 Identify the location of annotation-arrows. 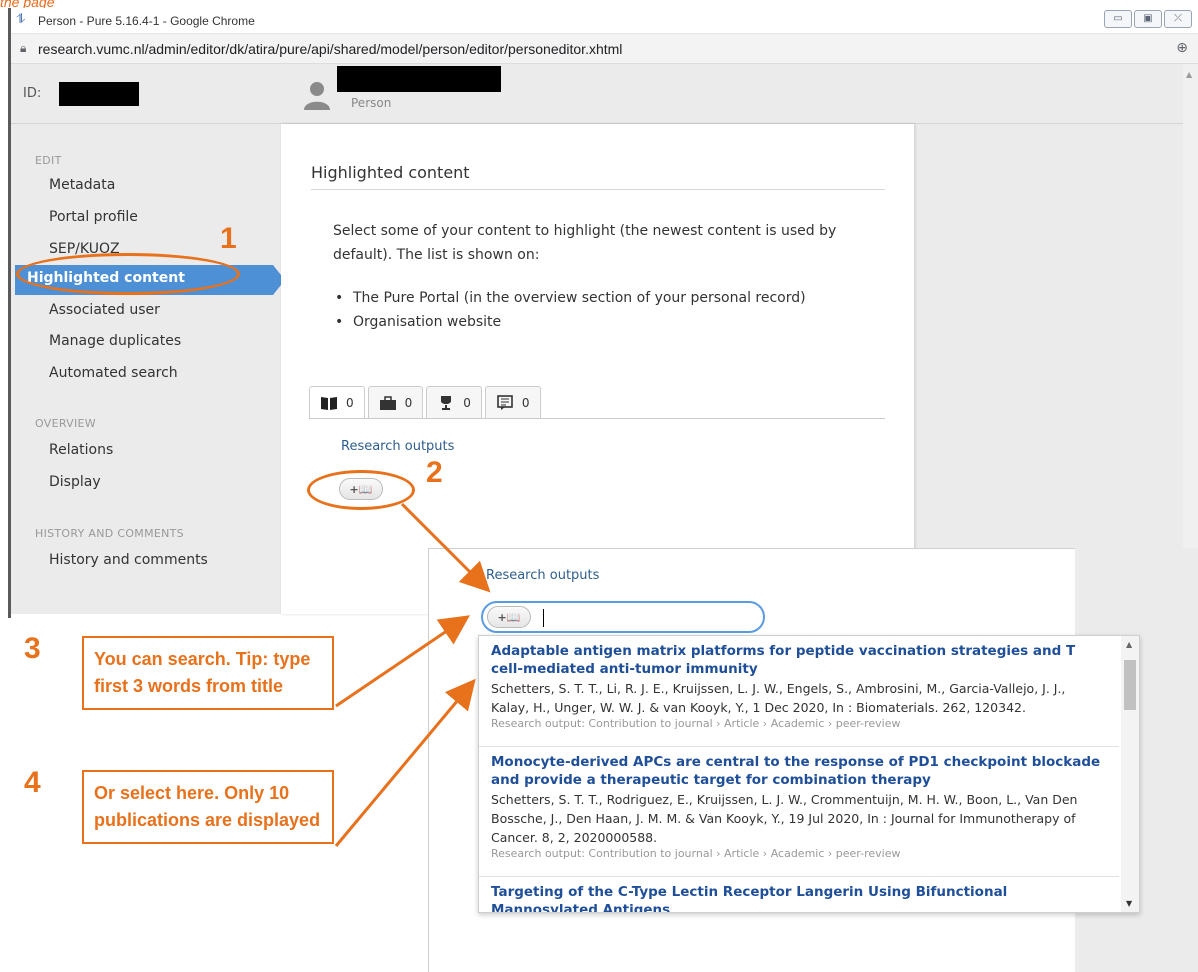
(412, 674).